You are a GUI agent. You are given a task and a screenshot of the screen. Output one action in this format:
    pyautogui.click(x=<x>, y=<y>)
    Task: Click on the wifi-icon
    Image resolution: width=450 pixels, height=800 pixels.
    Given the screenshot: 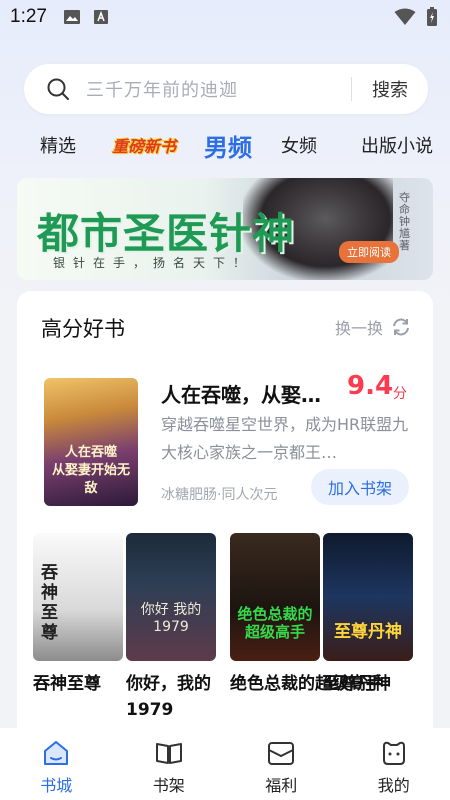 What is the action you would take?
    pyautogui.click(x=405, y=16)
    